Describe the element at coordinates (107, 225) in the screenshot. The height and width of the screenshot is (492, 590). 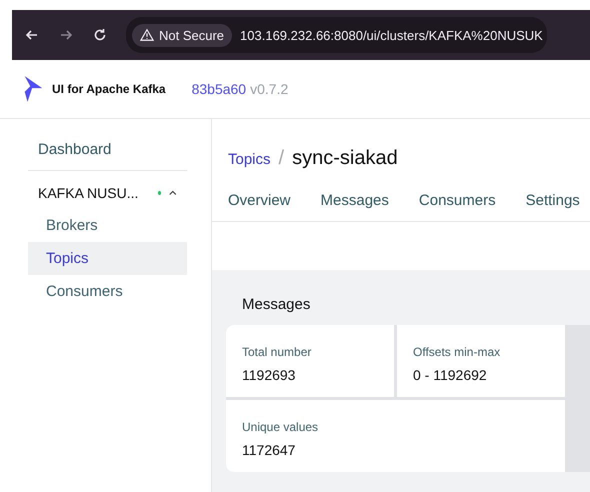
I see `sidebar-item: Brokers` at that location.